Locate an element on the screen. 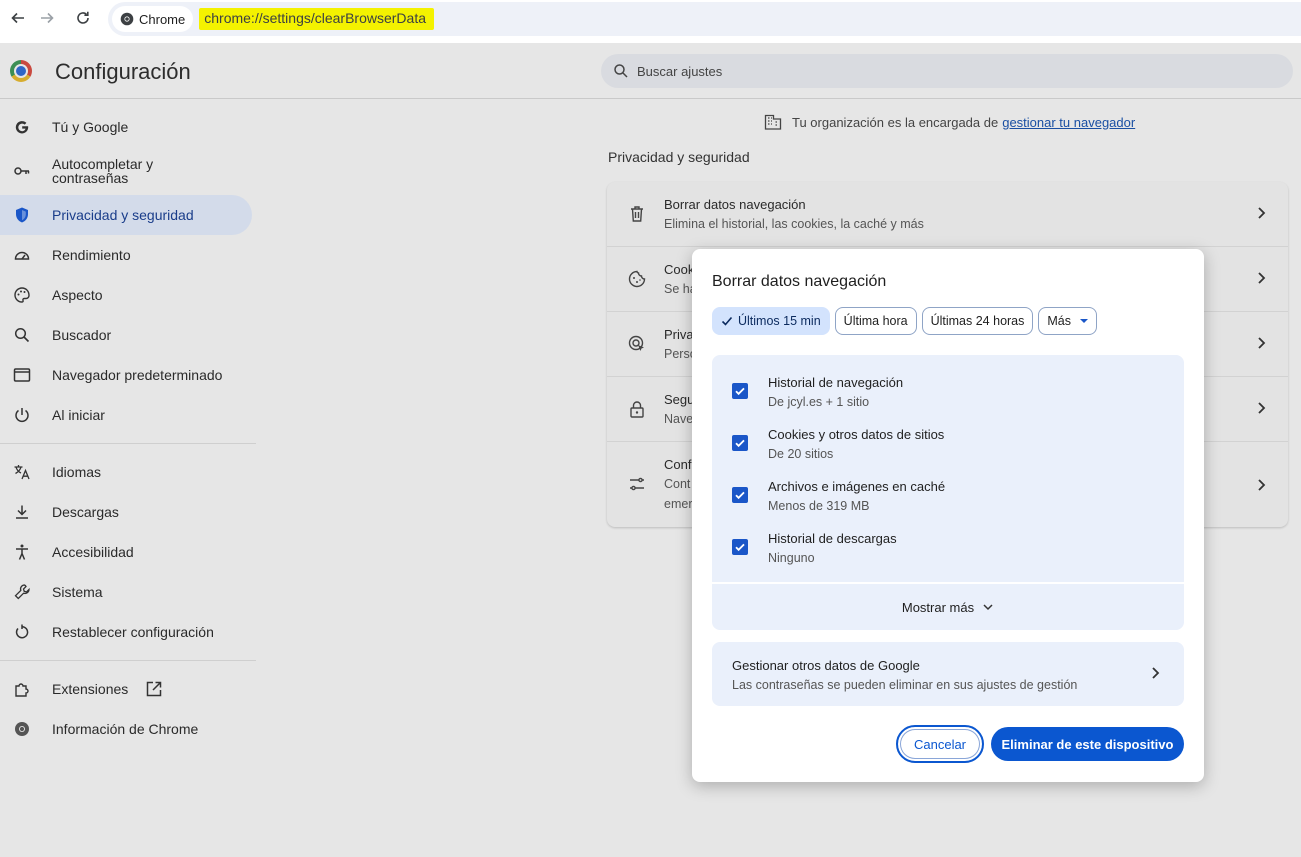 This screenshot has width=1301, height=857. sidebar-item-label: Información de Chrome is located at coordinates (125, 729).